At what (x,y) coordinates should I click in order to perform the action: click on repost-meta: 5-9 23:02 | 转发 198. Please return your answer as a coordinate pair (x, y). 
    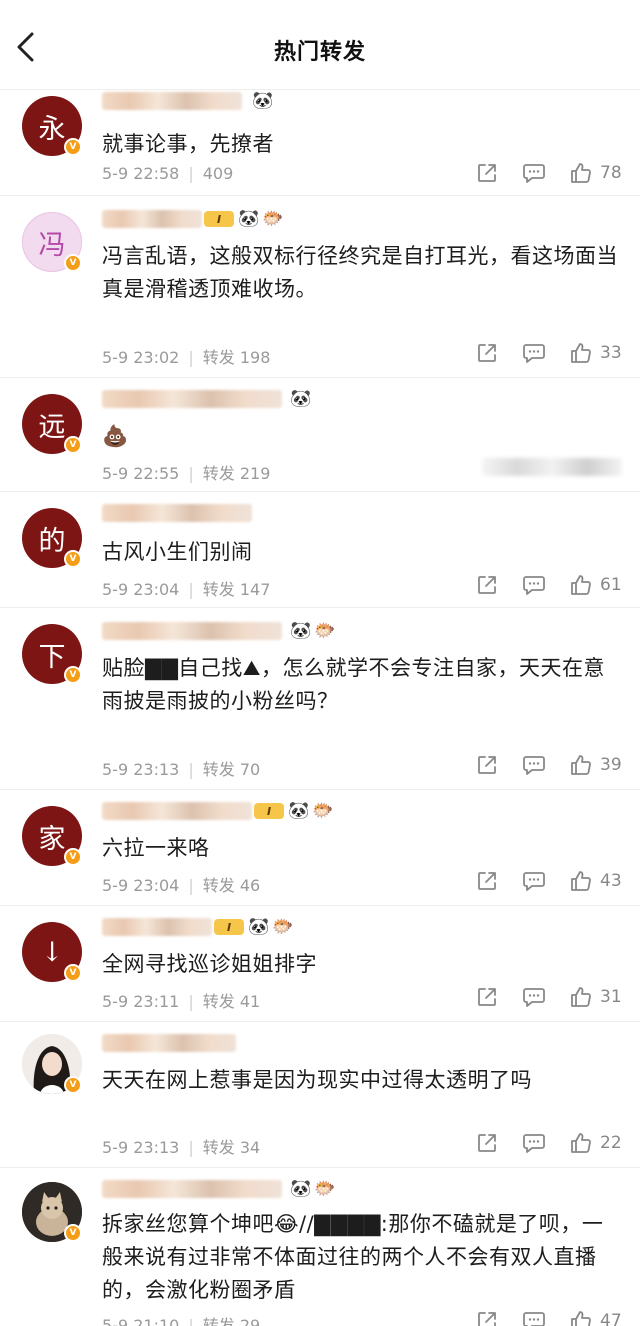
    Looking at the image, I should click on (186, 357).